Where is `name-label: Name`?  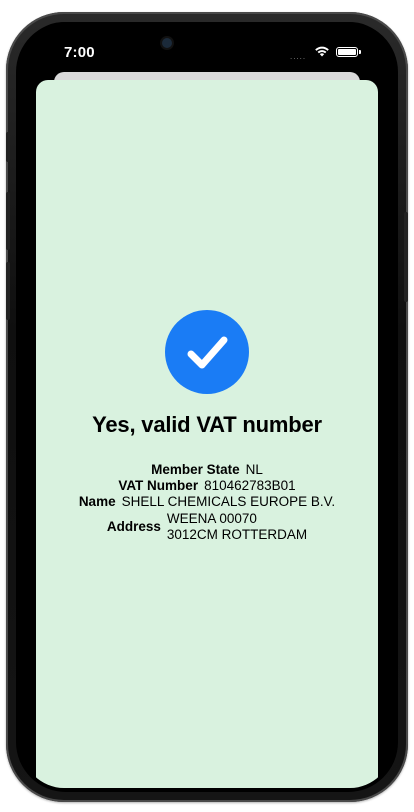 name-label: Name is located at coordinates (97, 501).